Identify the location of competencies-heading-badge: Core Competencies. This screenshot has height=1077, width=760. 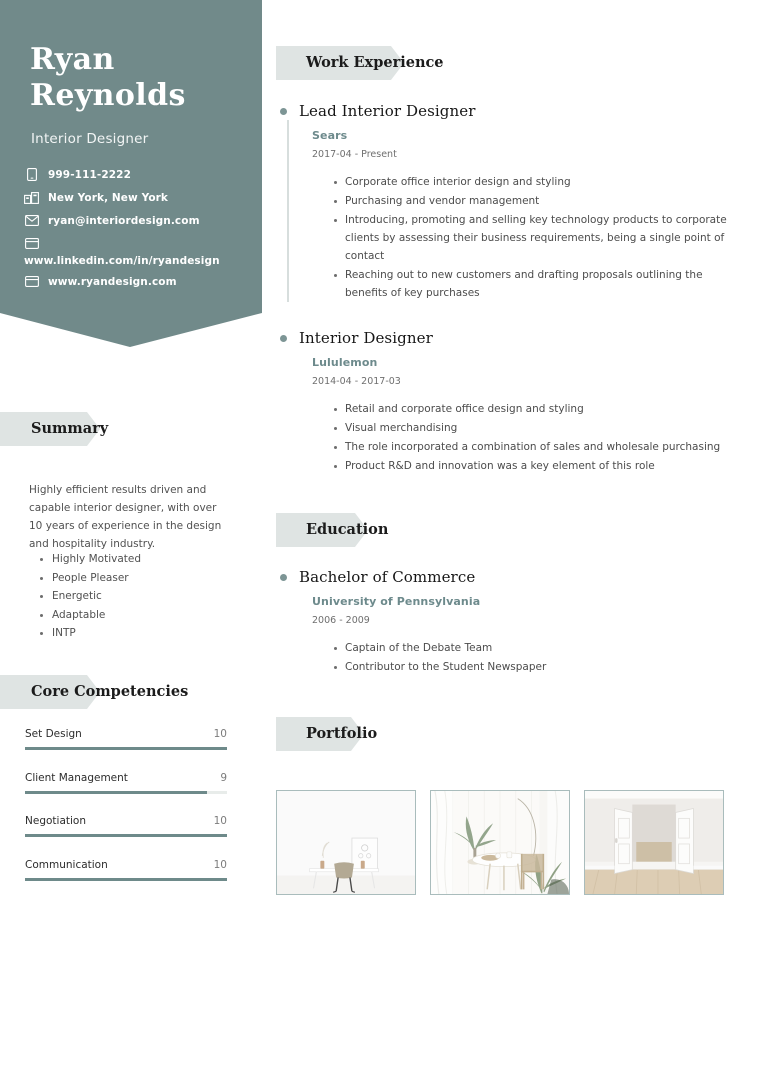
(97, 692).